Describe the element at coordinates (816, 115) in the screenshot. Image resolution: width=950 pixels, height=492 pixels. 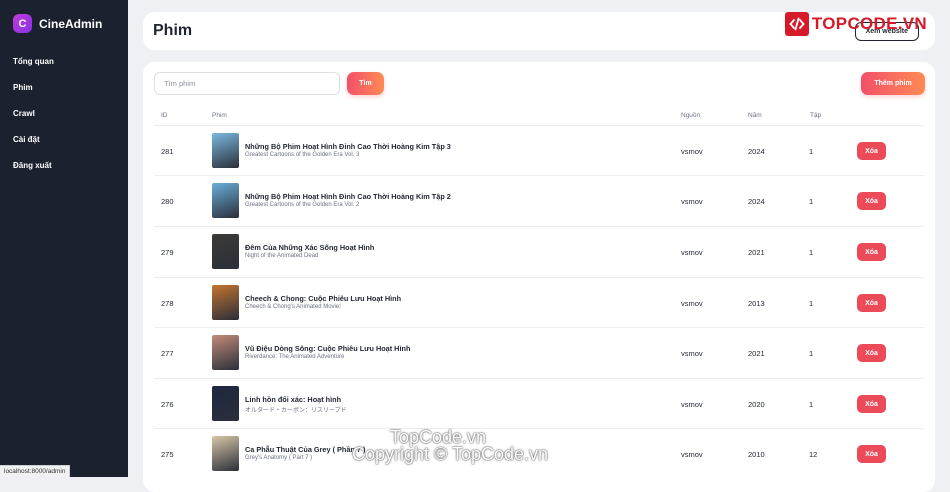
I see `column-header-episodes: Tập` at that location.